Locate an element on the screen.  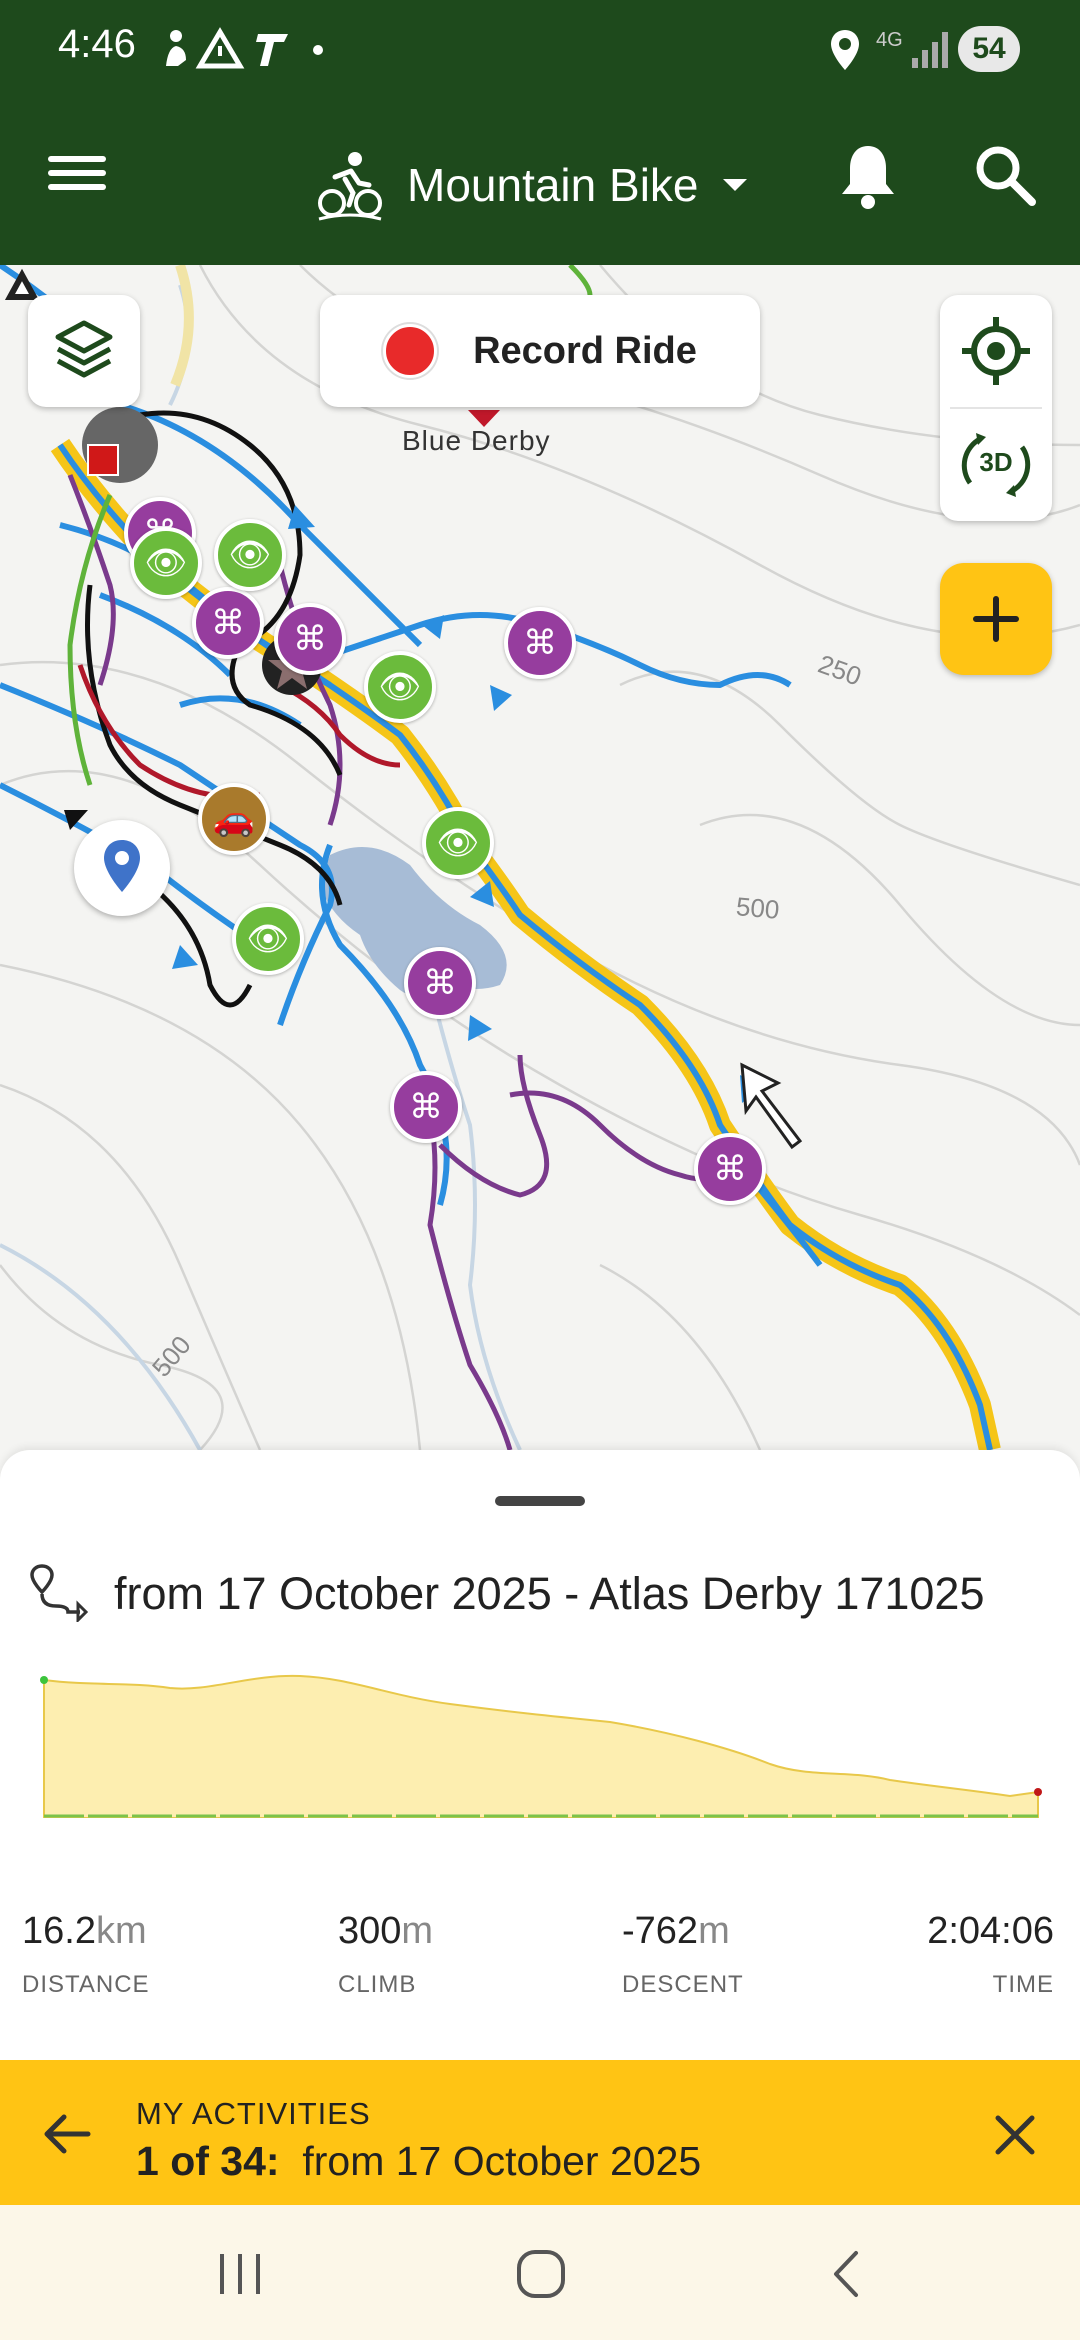
status-bar: 4:46 4G 54 is located at coordinates (540, 50).